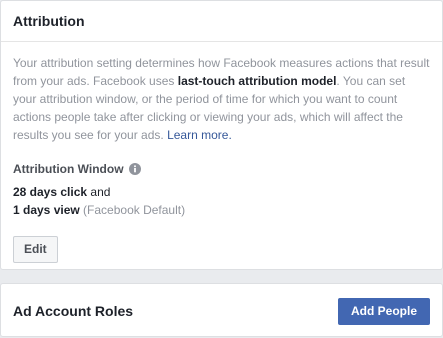 The height and width of the screenshot is (338, 443). I want to click on attribution-window-heading: Attribution Window, so click(221, 169).